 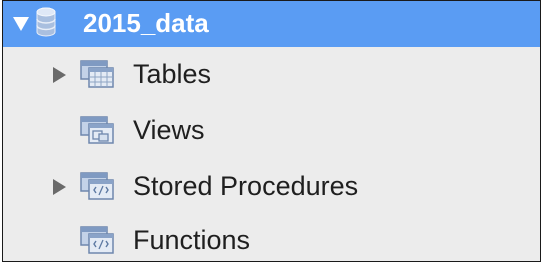 What do you see at coordinates (97, 130) in the screenshot?
I see `views-folder-icon` at bounding box center [97, 130].